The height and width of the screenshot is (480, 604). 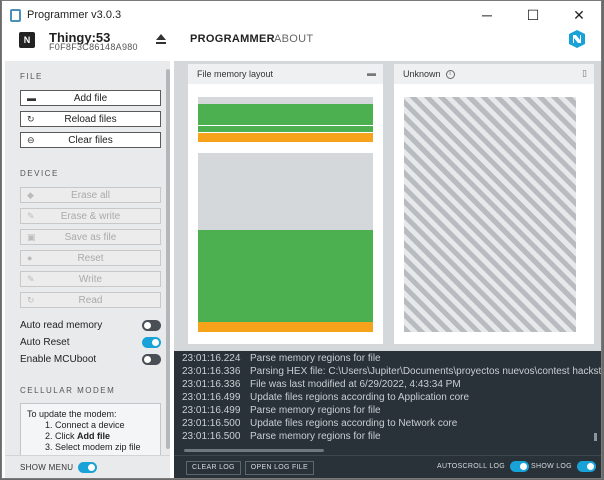 I want to click on section-label-cellular-modem: CELLULAR MODEM, so click(x=68, y=390).